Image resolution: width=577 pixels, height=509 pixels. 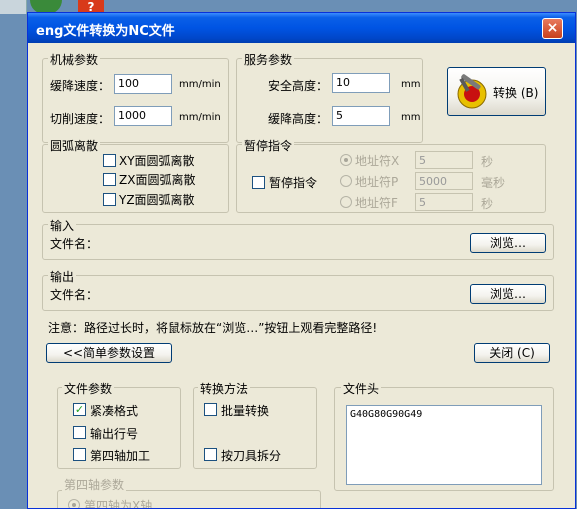 What do you see at coordinates (157, 180) in the screenshot?
I see `zx-arc-label: ZX面圆弧离散` at bounding box center [157, 180].